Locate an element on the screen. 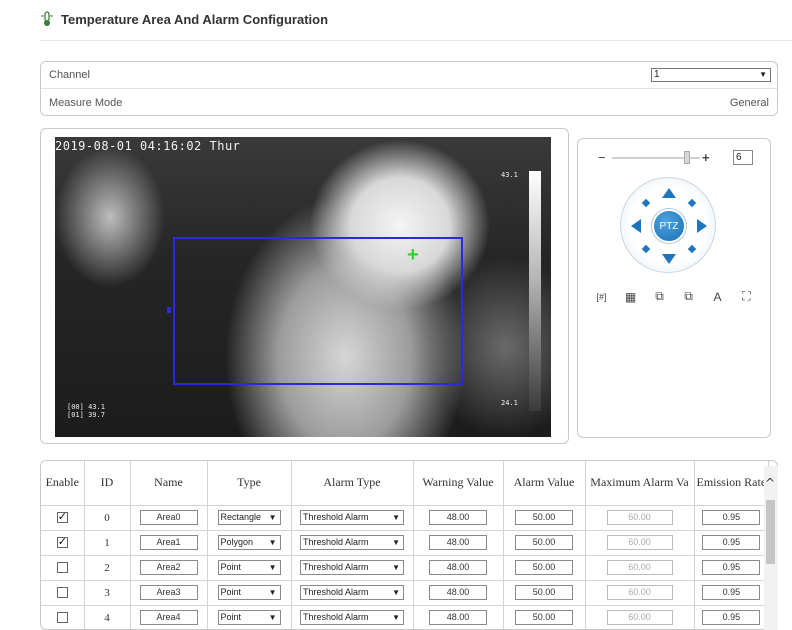 Image resolution: width=792 pixels, height=630 pixels. zoom-slider-handle is located at coordinates (687, 157).